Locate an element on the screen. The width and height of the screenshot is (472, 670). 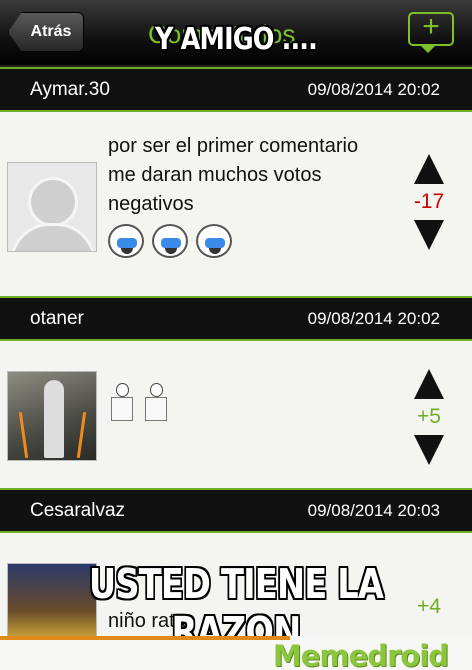
vote-score: -17 is located at coordinates (429, 201).